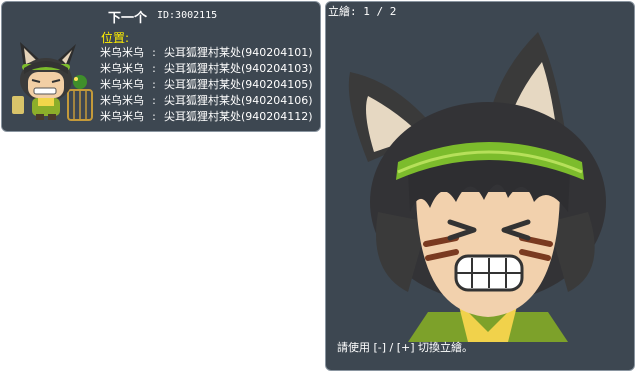  I want to click on location-item: 米乌米乌: 尖耳狐狸村某处(940204103), so click(206, 69).